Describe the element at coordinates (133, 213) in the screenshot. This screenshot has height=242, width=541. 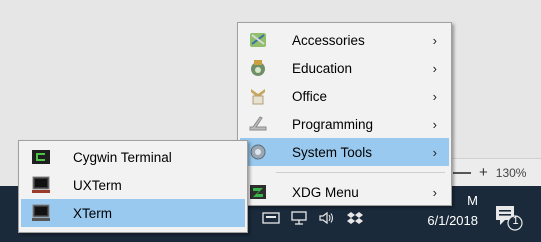
I see `menu-item-xterm: XTerm` at that location.